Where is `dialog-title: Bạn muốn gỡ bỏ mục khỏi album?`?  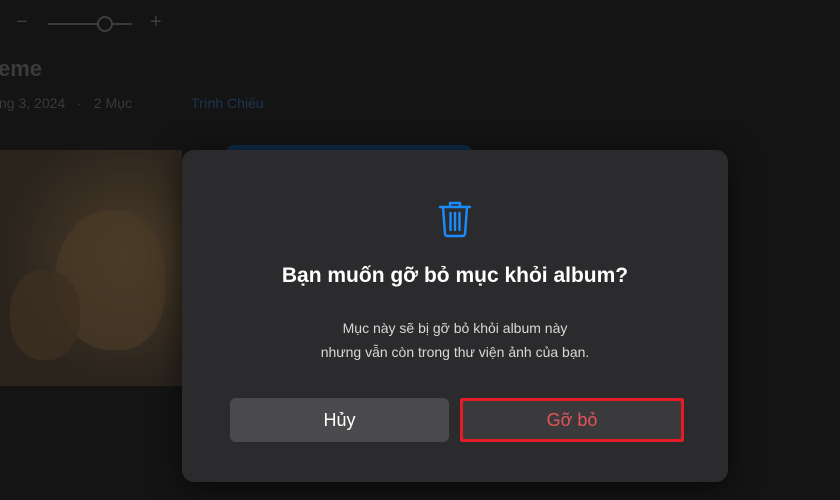 dialog-title: Bạn muốn gỡ bỏ mục khỏi album? is located at coordinates (455, 275).